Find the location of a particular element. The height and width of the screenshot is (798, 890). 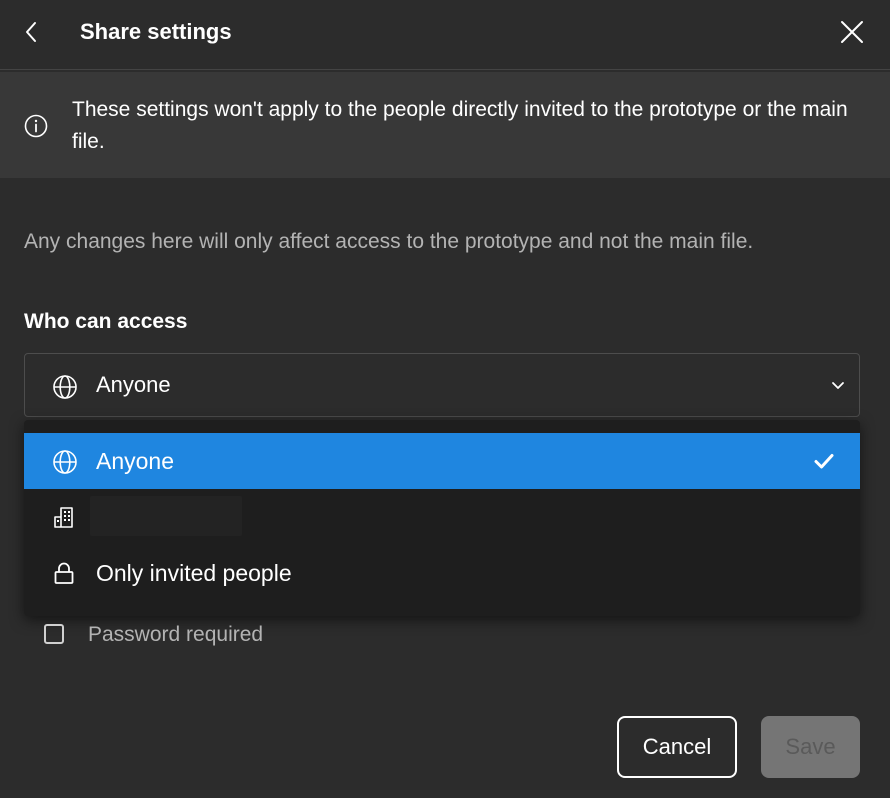

chevron-down-icon is located at coordinates (838, 385).